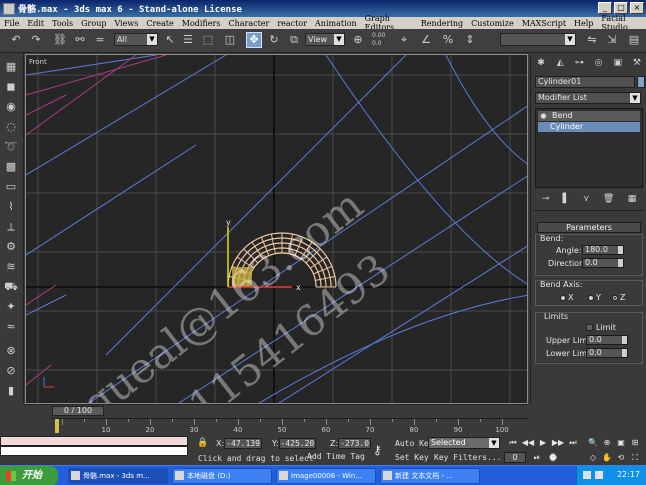  I want to click on undo-icon: ↶, so click(16, 40).